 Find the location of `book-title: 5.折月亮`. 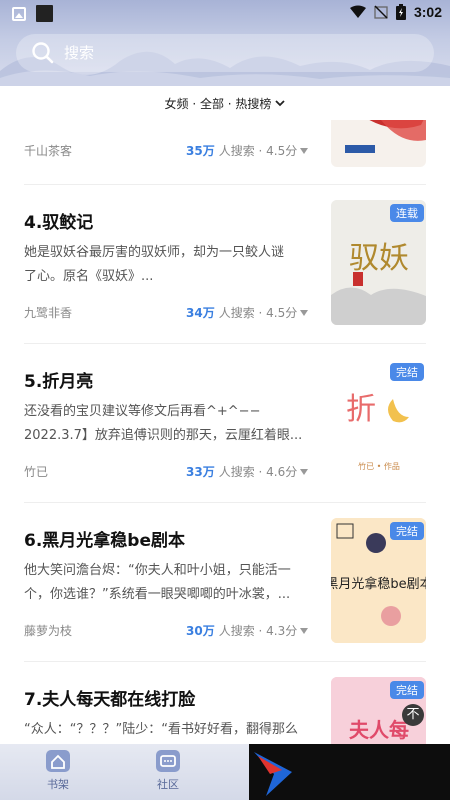

book-title: 5.折月亮 is located at coordinates (59, 382).